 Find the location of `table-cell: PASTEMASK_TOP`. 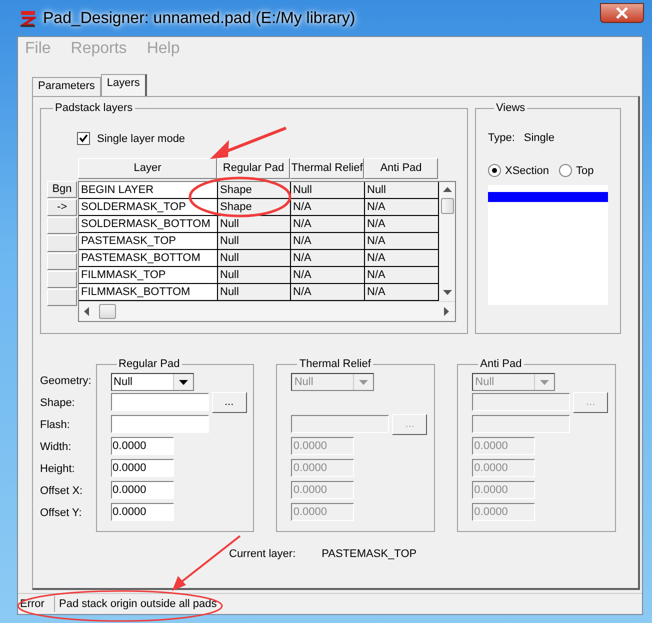

table-cell: PASTEMASK_TOP is located at coordinates (148, 241).